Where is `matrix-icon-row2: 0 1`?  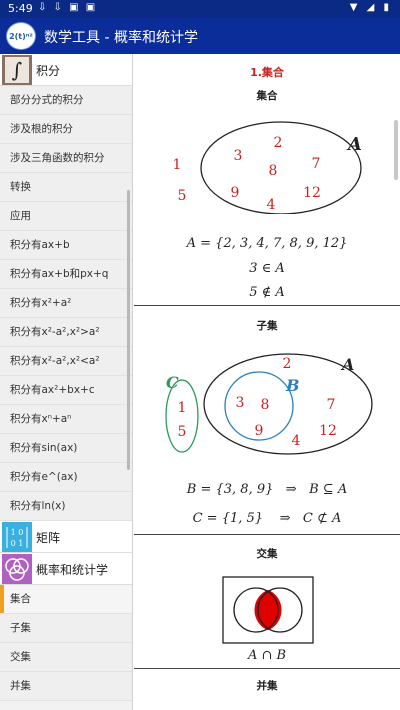 matrix-icon-row2: 0 1 is located at coordinates (17, 543).